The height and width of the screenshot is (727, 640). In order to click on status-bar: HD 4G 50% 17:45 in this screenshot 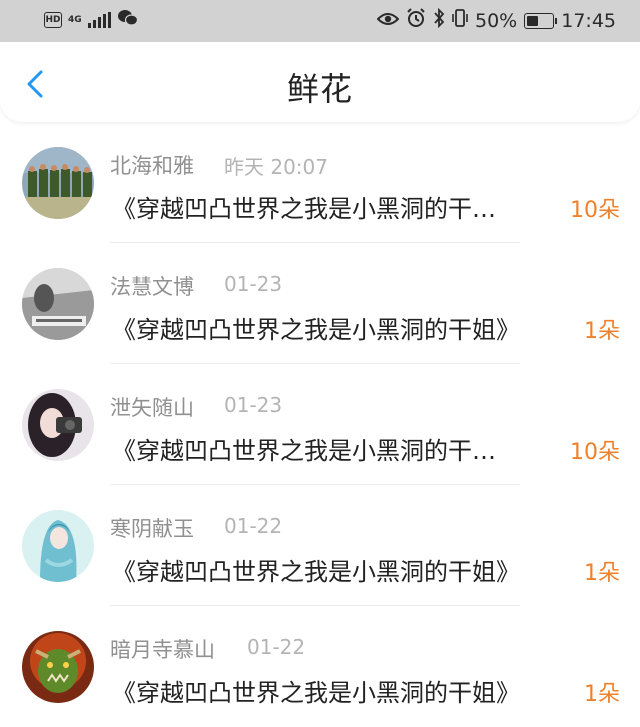, I will do `click(320, 21)`.